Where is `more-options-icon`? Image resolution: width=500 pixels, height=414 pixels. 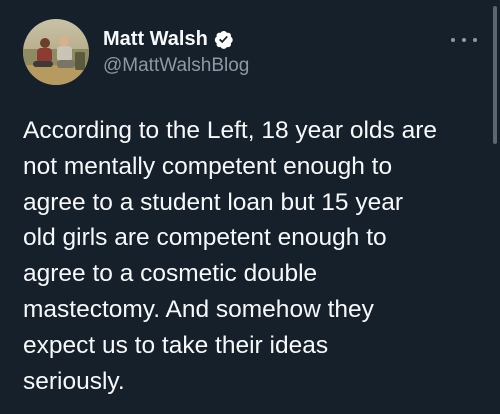
more-options-icon is located at coordinates (464, 40).